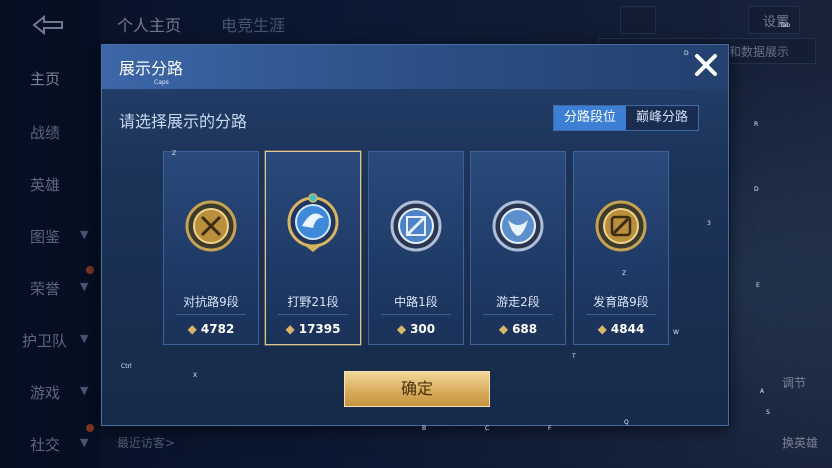  I want to click on lane-points: ◆ 300, so click(416, 329).